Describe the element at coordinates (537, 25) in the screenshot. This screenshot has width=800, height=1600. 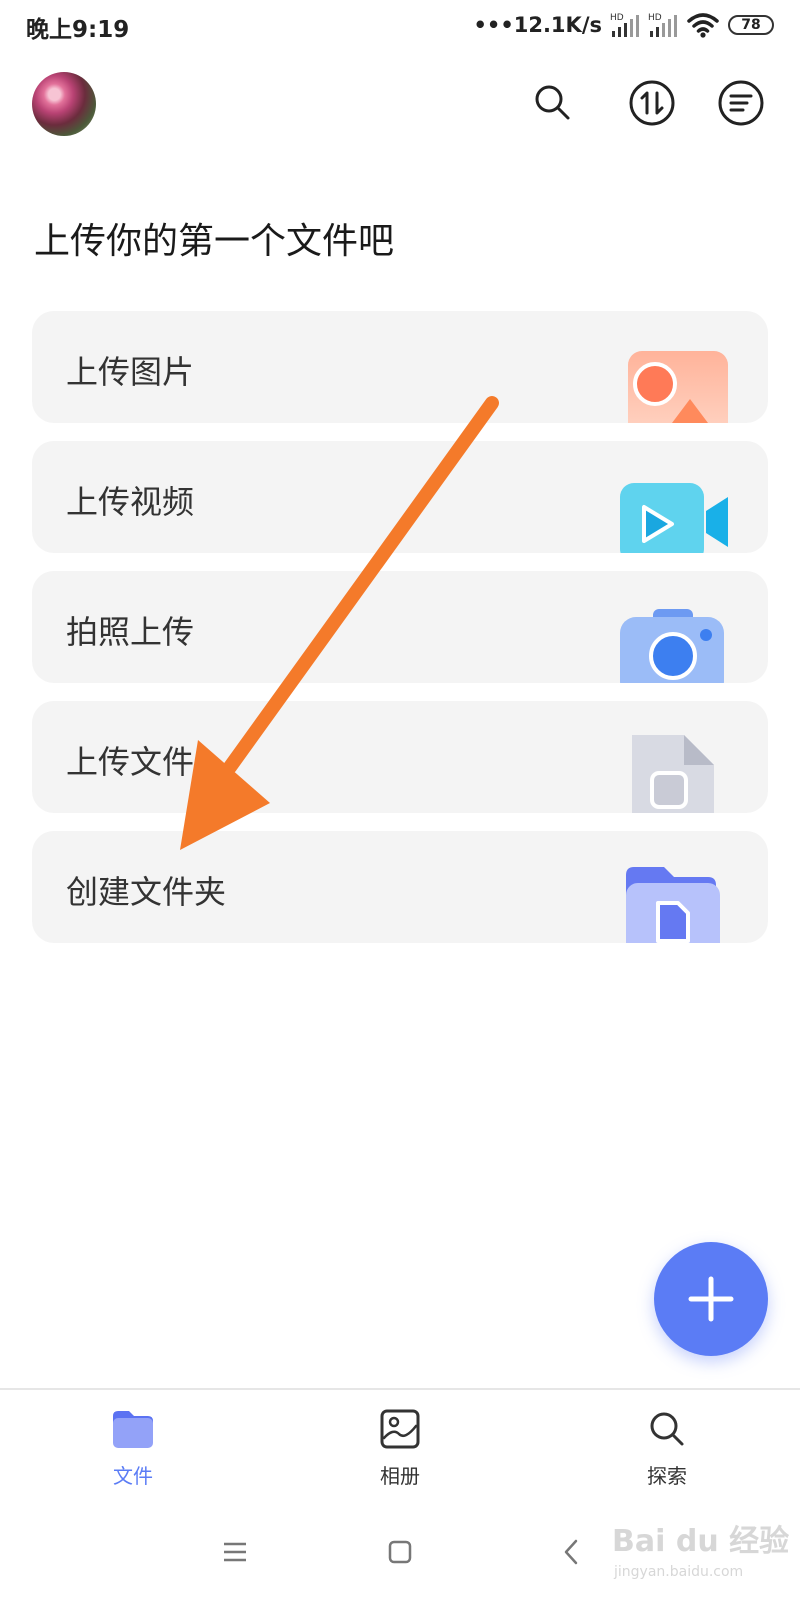
I see `network-speed: •••12.1K/s` at that location.